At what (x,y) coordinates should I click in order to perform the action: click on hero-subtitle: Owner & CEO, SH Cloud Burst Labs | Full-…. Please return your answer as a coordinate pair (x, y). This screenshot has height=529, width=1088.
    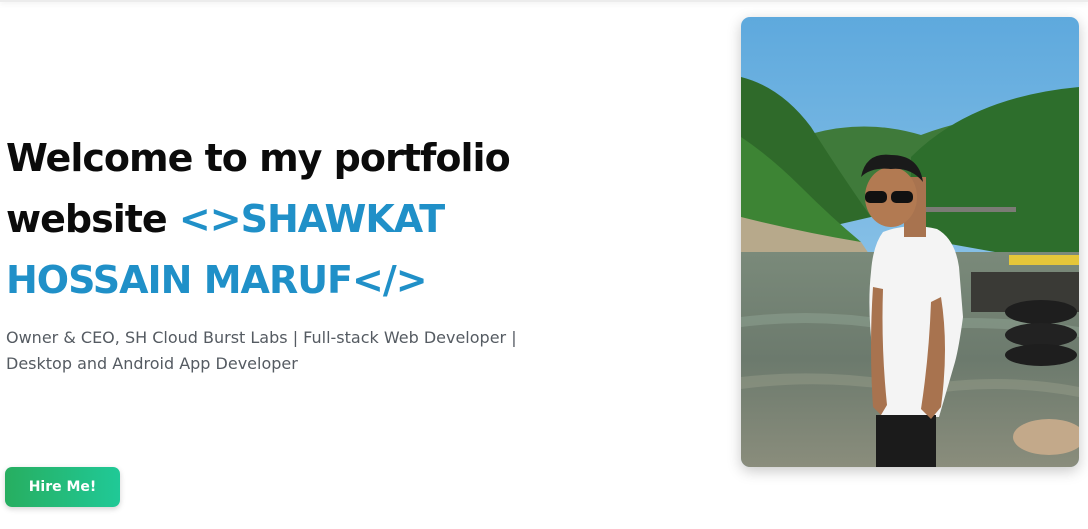
    Looking at the image, I should click on (261, 350).